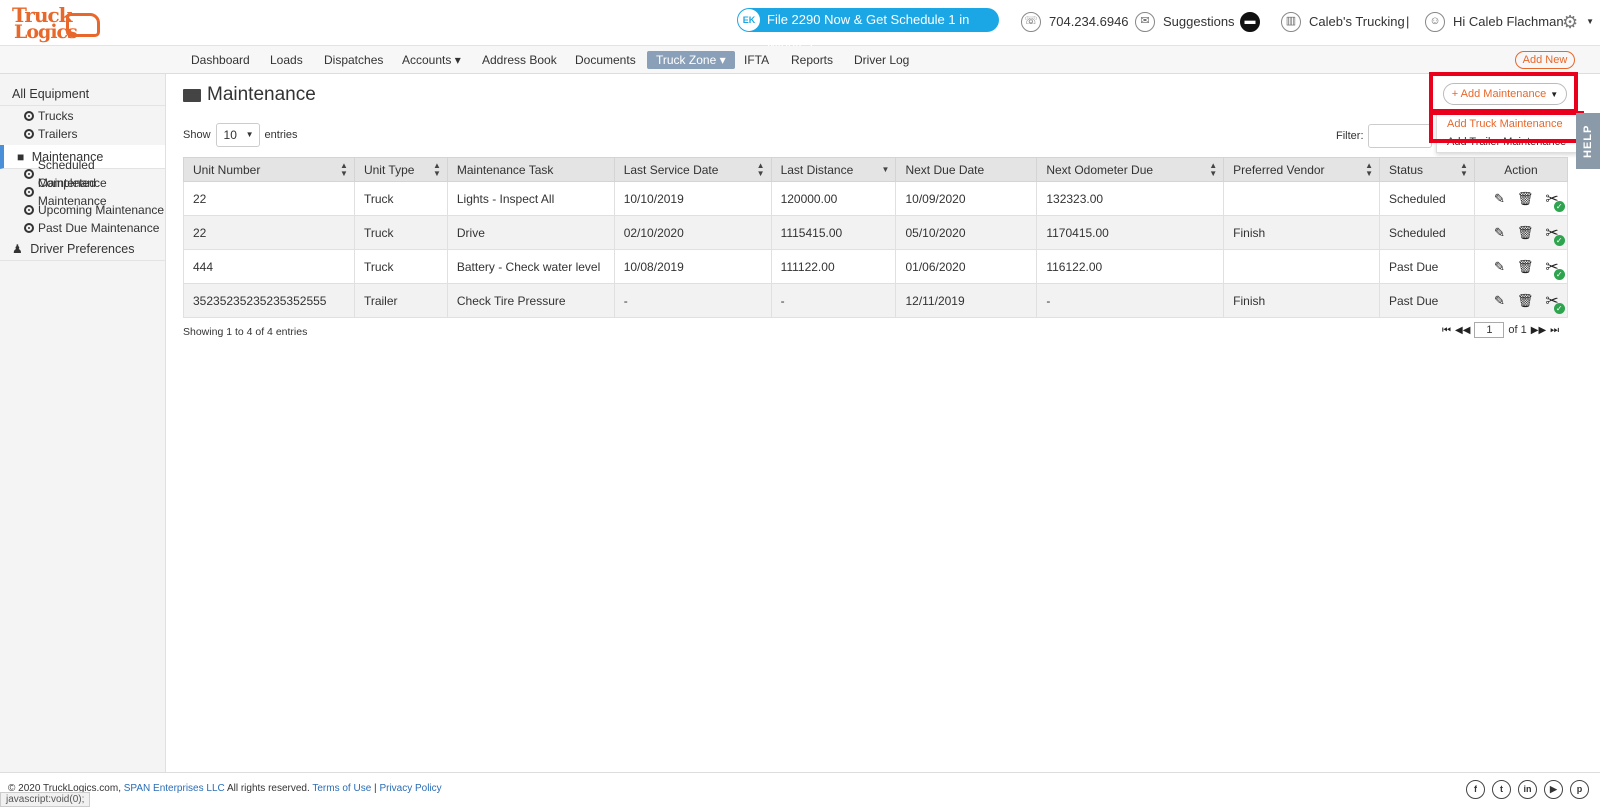 This screenshot has width=1600, height=807. Describe the element at coordinates (1350, 136) in the screenshot. I see `filter-label: Filter:` at that location.